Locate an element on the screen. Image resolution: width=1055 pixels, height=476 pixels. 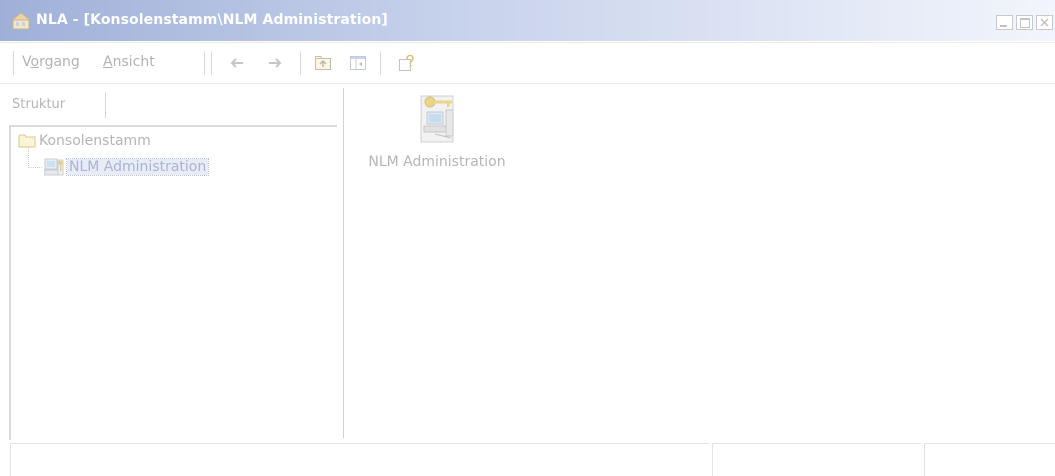
list-item-label: NLM Administration is located at coordinates (437, 162).